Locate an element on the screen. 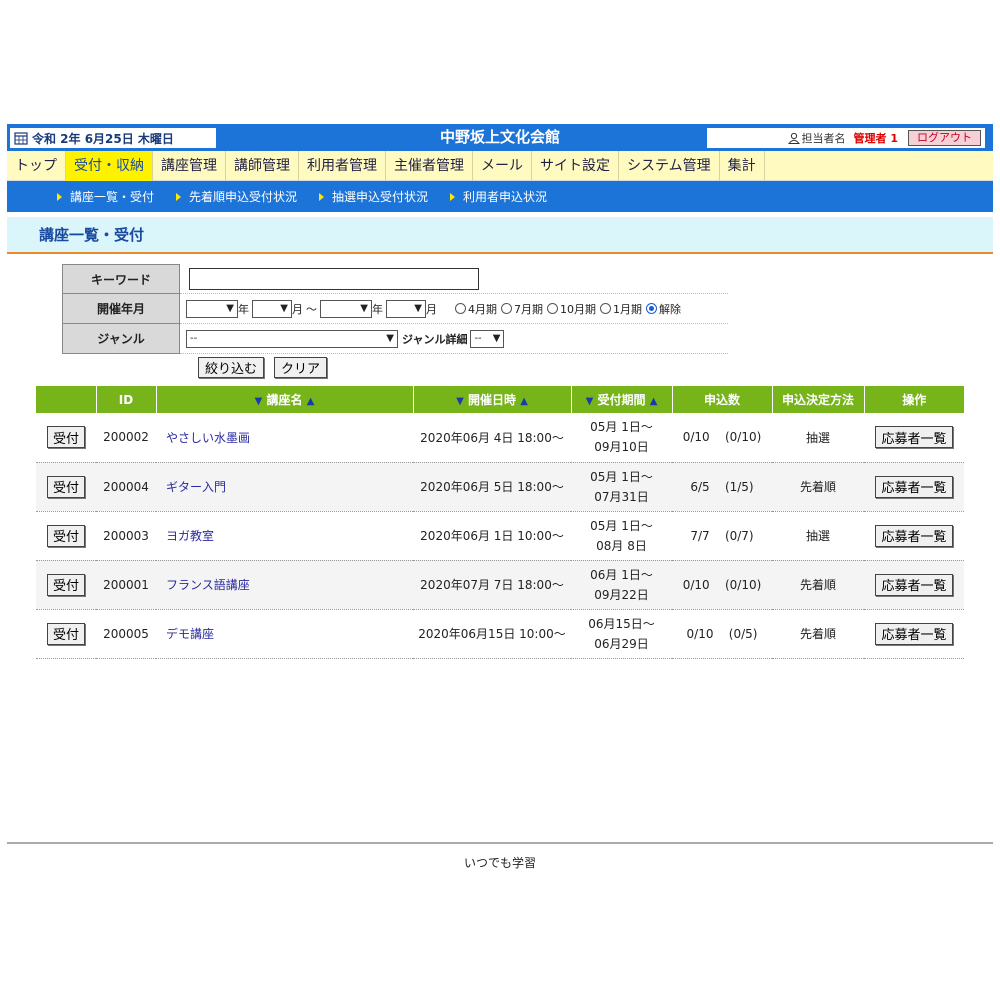  course-name-link: やさしい水墨画 is located at coordinates (284, 438).